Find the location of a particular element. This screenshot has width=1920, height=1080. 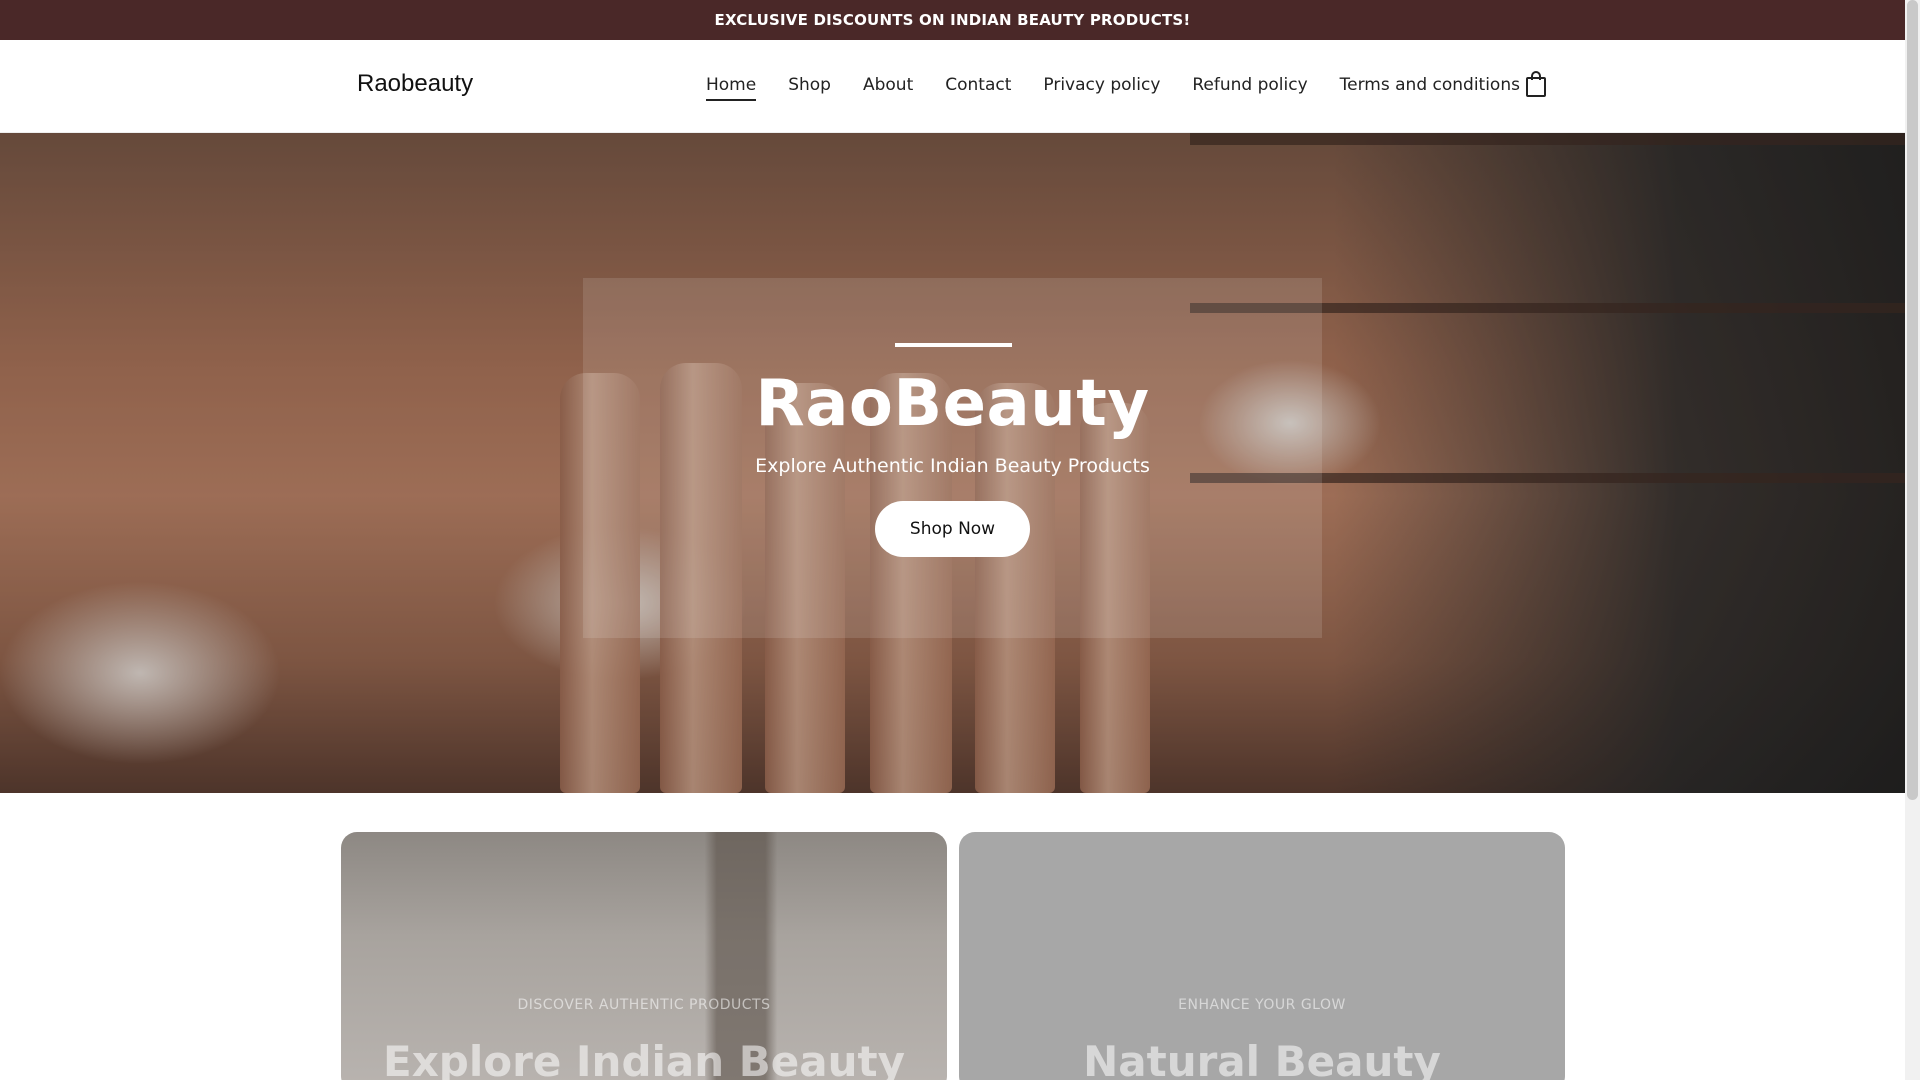

shop-now-button: Shop Now is located at coordinates (952, 529).